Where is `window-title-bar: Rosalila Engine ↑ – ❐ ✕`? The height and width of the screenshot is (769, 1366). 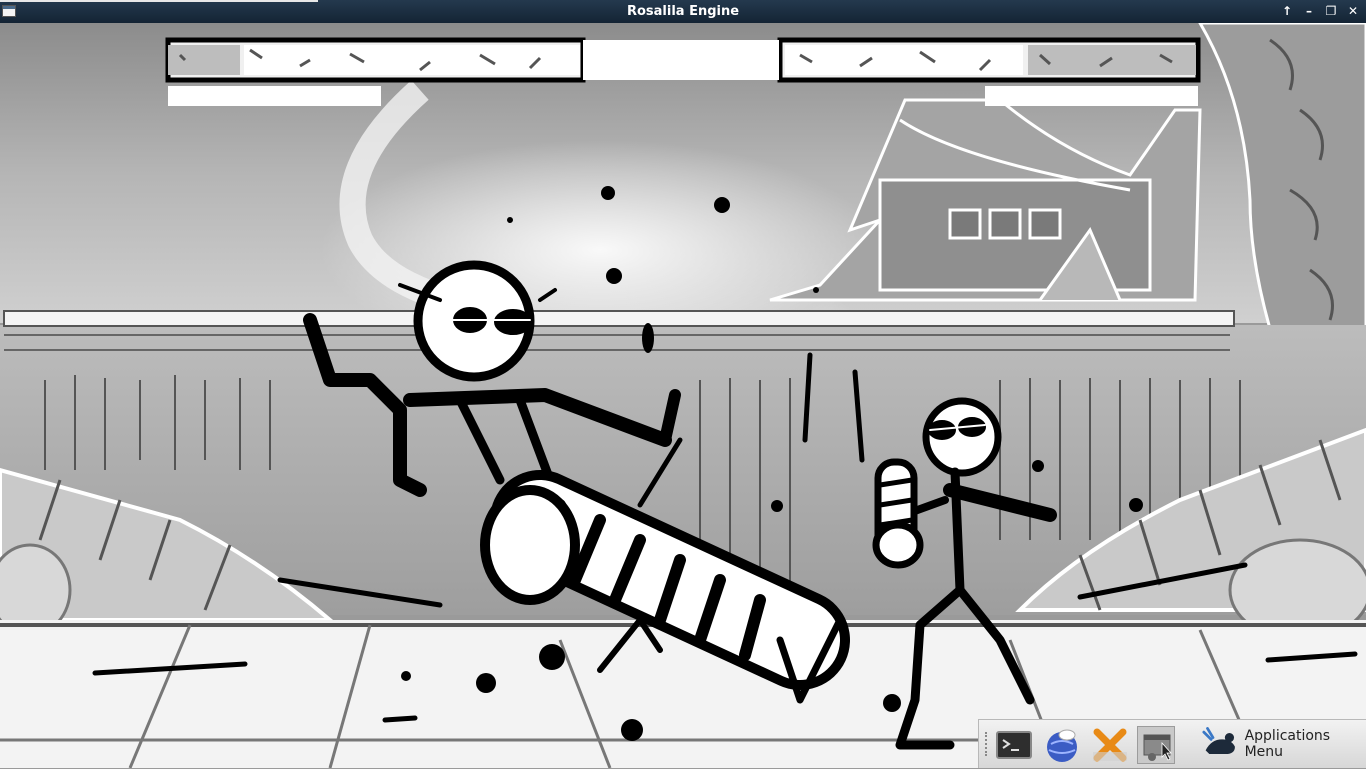
window-title-bar: Rosalila Engine ↑ – ❐ ✕ is located at coordinates (683, 11).